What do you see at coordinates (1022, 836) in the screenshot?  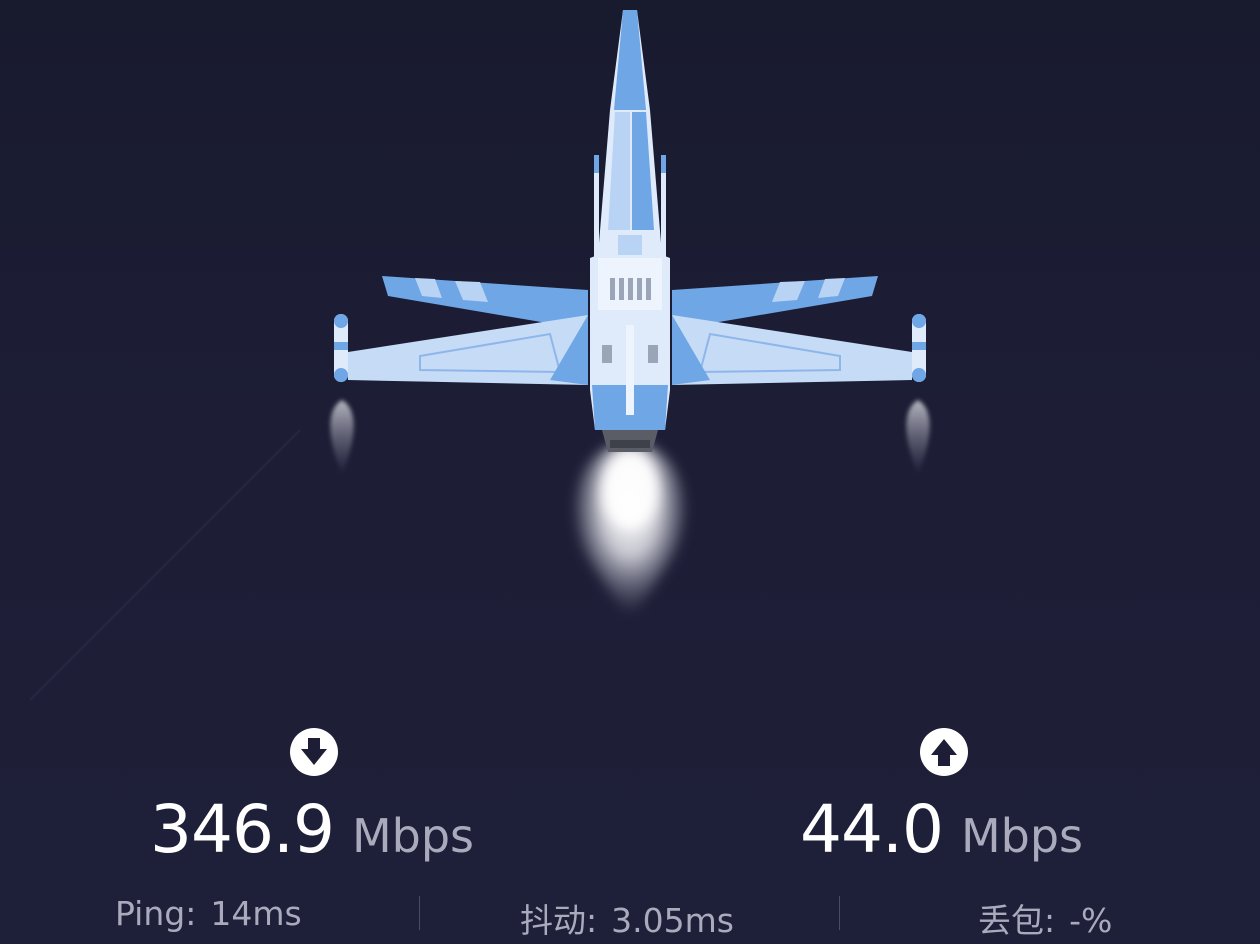 I see `upload-speed-unit: Mbps` at bounding box center [1022, 836].